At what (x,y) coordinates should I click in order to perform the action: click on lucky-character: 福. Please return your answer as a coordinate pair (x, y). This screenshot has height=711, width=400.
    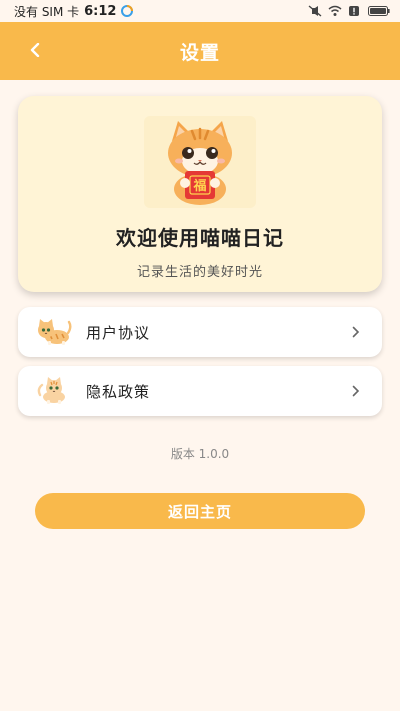
    Looking at the image, I should click on (199, 186).